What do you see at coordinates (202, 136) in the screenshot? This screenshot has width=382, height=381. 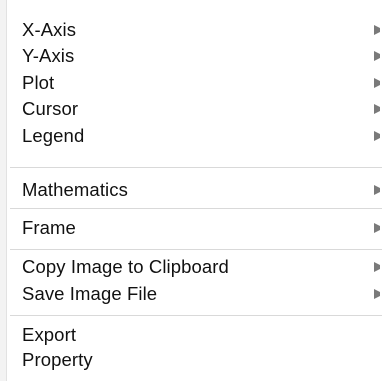 I see `menu-item-legend: Legend` at bounding box center [202, 136].